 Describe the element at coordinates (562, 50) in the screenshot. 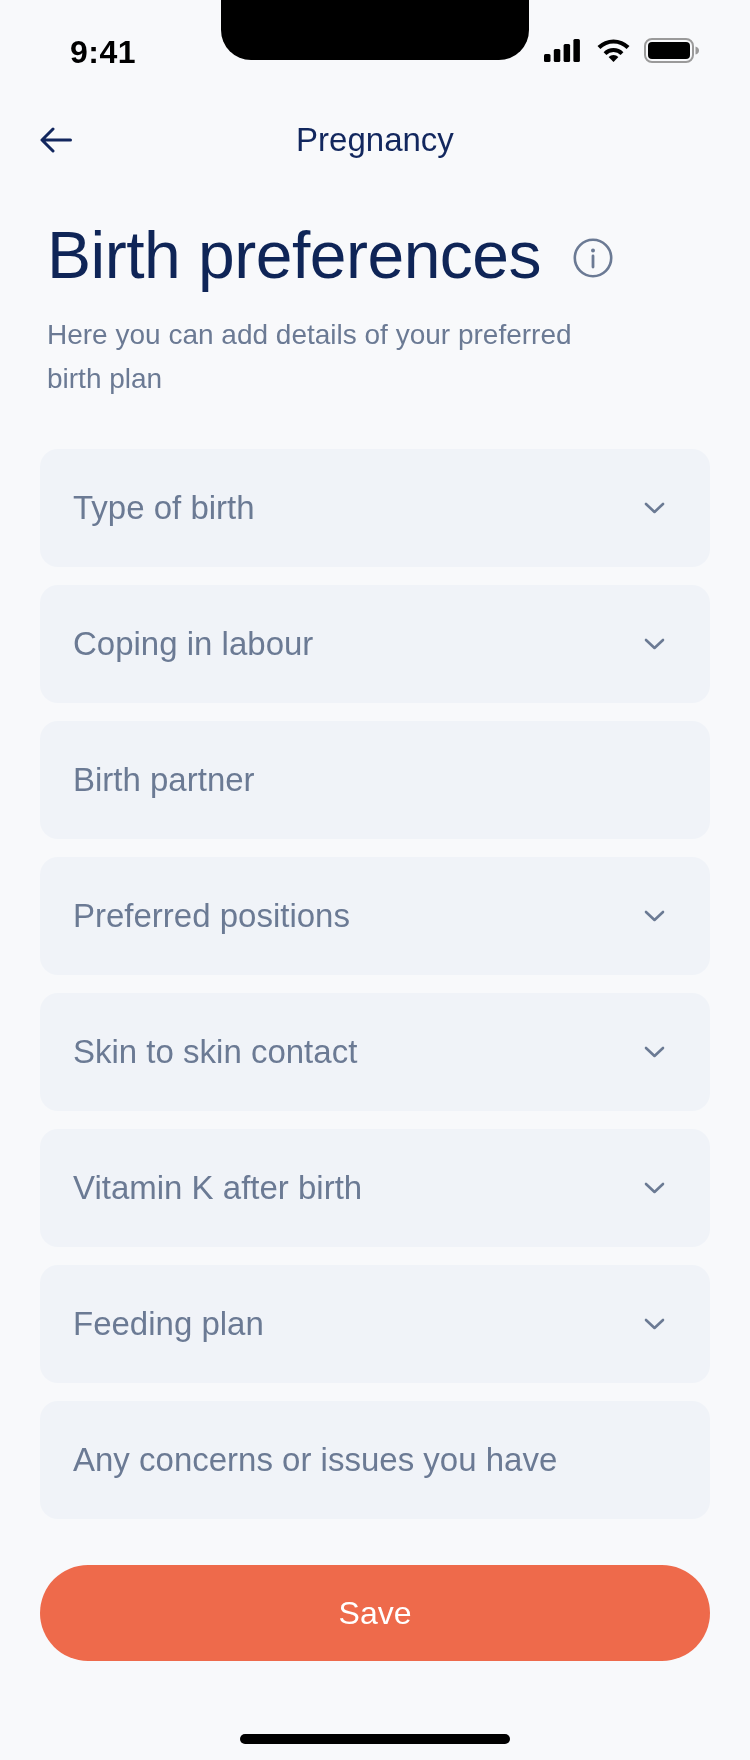

I see `signal-icon` at that location.